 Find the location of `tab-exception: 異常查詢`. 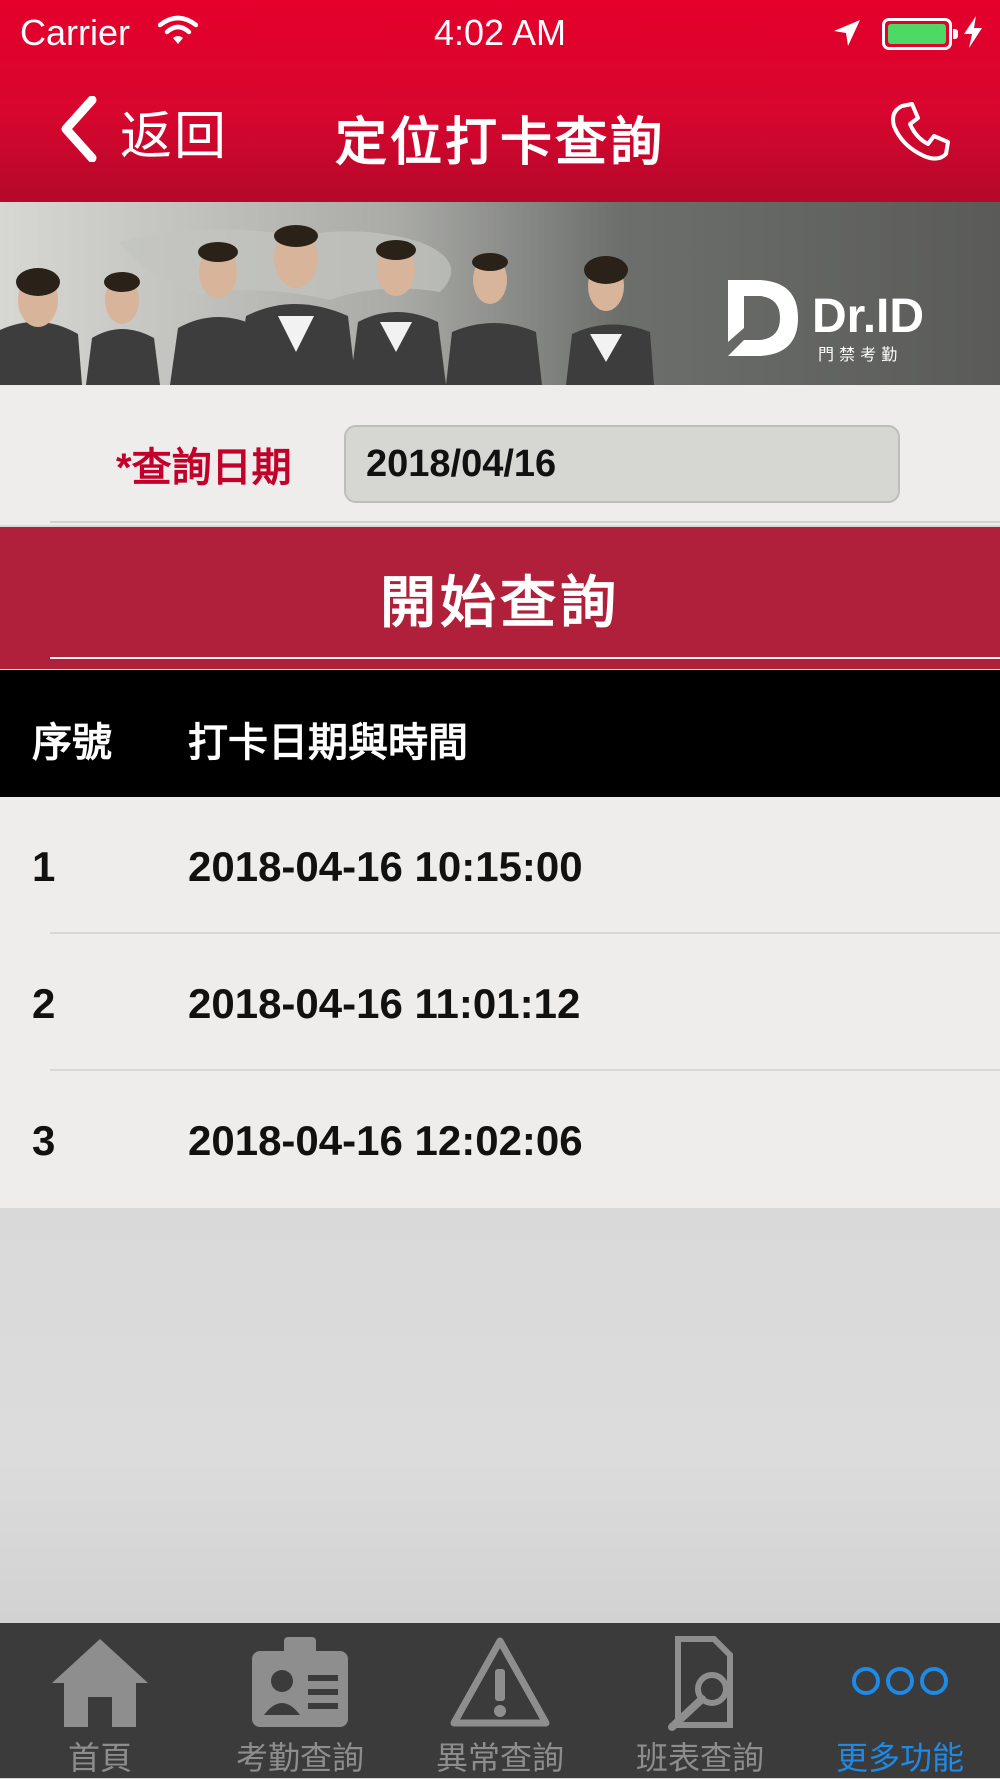

tab-exception: 異常查詢 is located at coordinates (500, 1700).